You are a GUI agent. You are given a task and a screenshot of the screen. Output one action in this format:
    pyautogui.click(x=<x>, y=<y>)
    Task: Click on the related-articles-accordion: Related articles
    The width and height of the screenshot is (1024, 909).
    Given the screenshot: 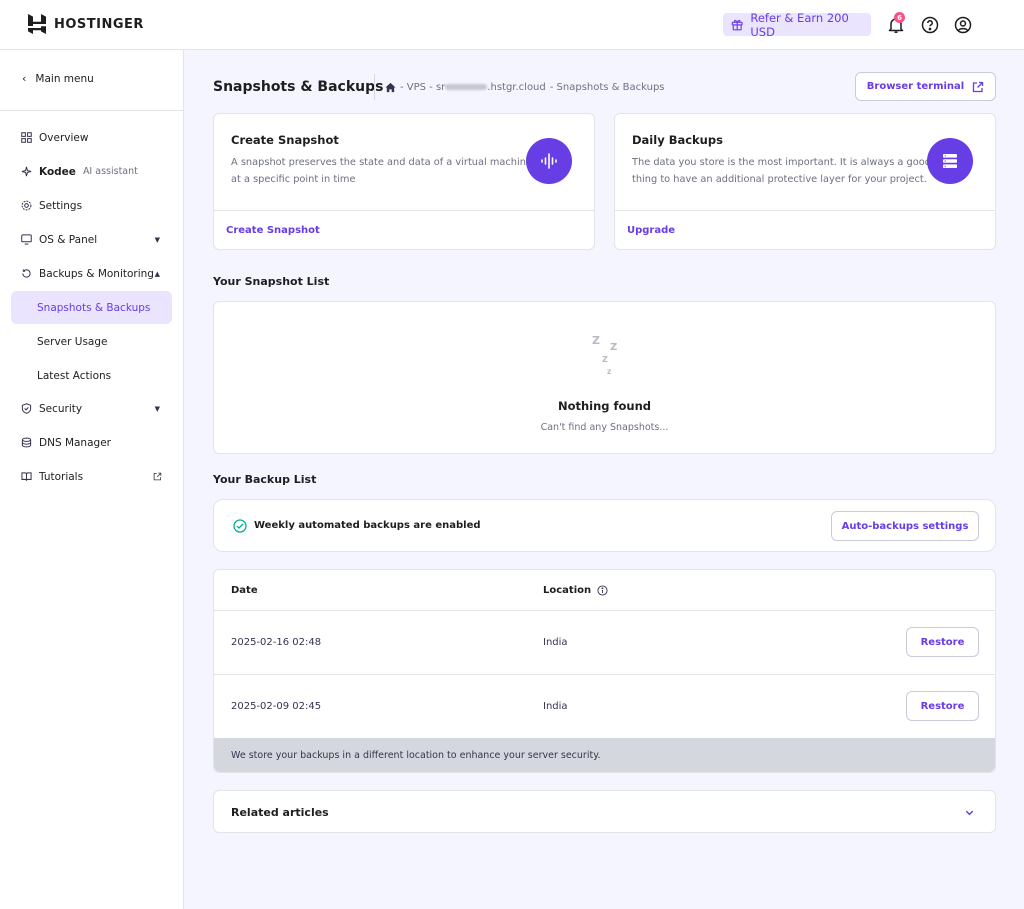 What is the action you would take?
    pyautogui.click(x=604, y=811)
    